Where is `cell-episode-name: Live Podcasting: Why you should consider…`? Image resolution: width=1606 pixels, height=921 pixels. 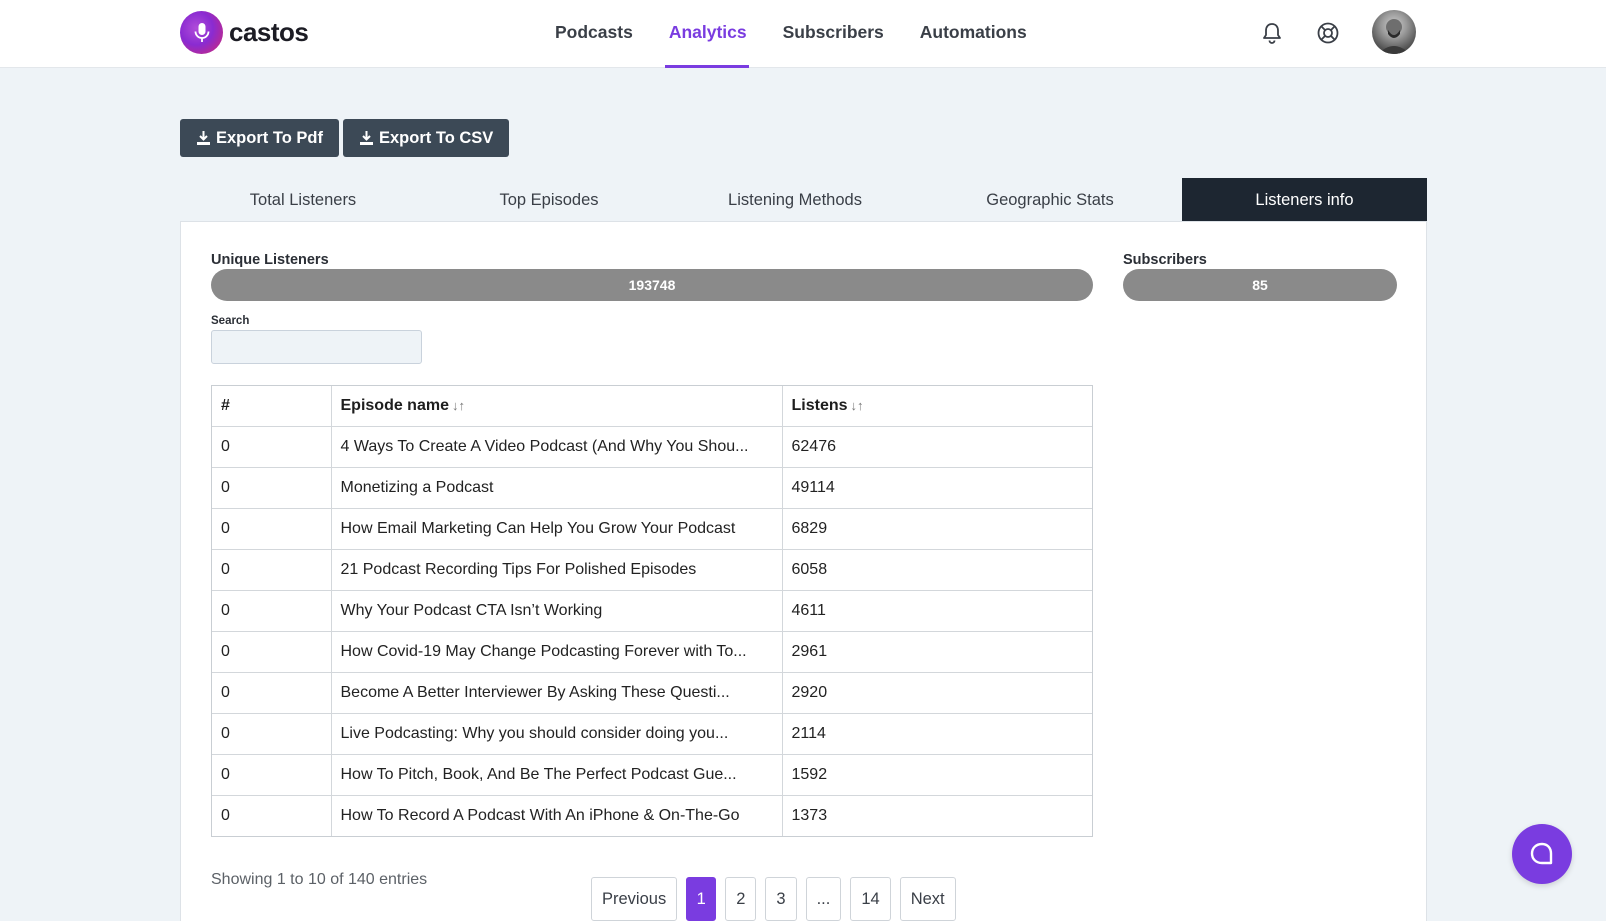
cell-episode-name: Live Podcasting: Why you should consider… is located at coordinates (556, 733).